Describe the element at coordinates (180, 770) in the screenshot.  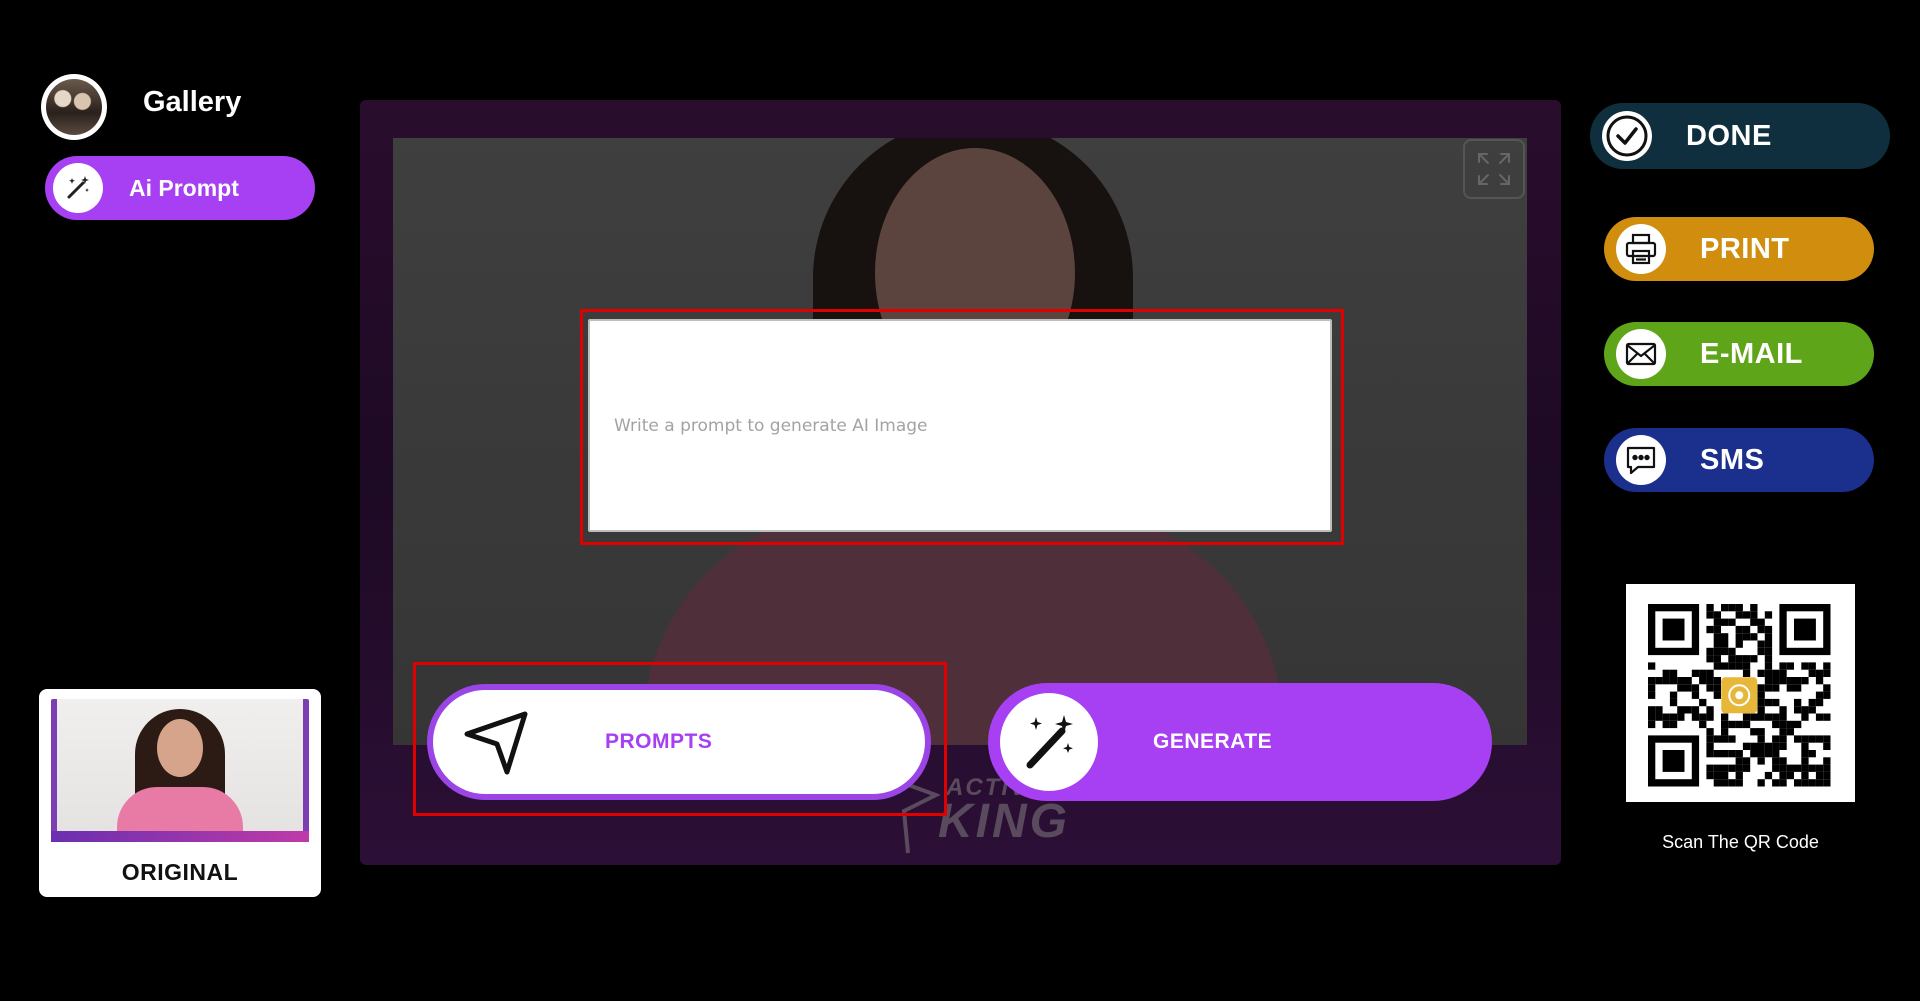
I see `original-thumbnail` at that location.